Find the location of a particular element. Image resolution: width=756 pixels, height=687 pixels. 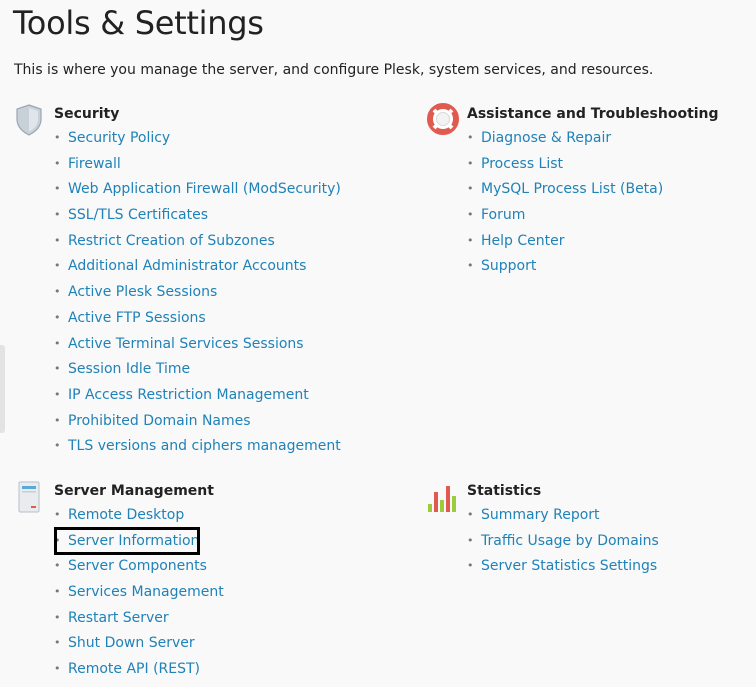

link-ssl-tls-certificates: SSL/TLS Certificates is located at coordinates (138, 215).